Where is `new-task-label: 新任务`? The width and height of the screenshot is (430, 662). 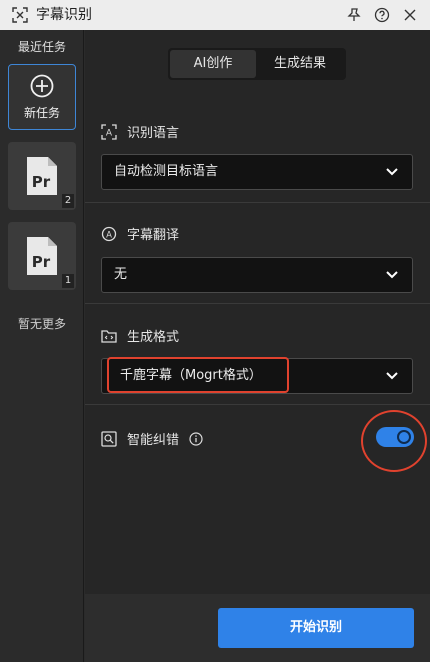
new-task-label: 新任务 is located at coordinates (41, 112).